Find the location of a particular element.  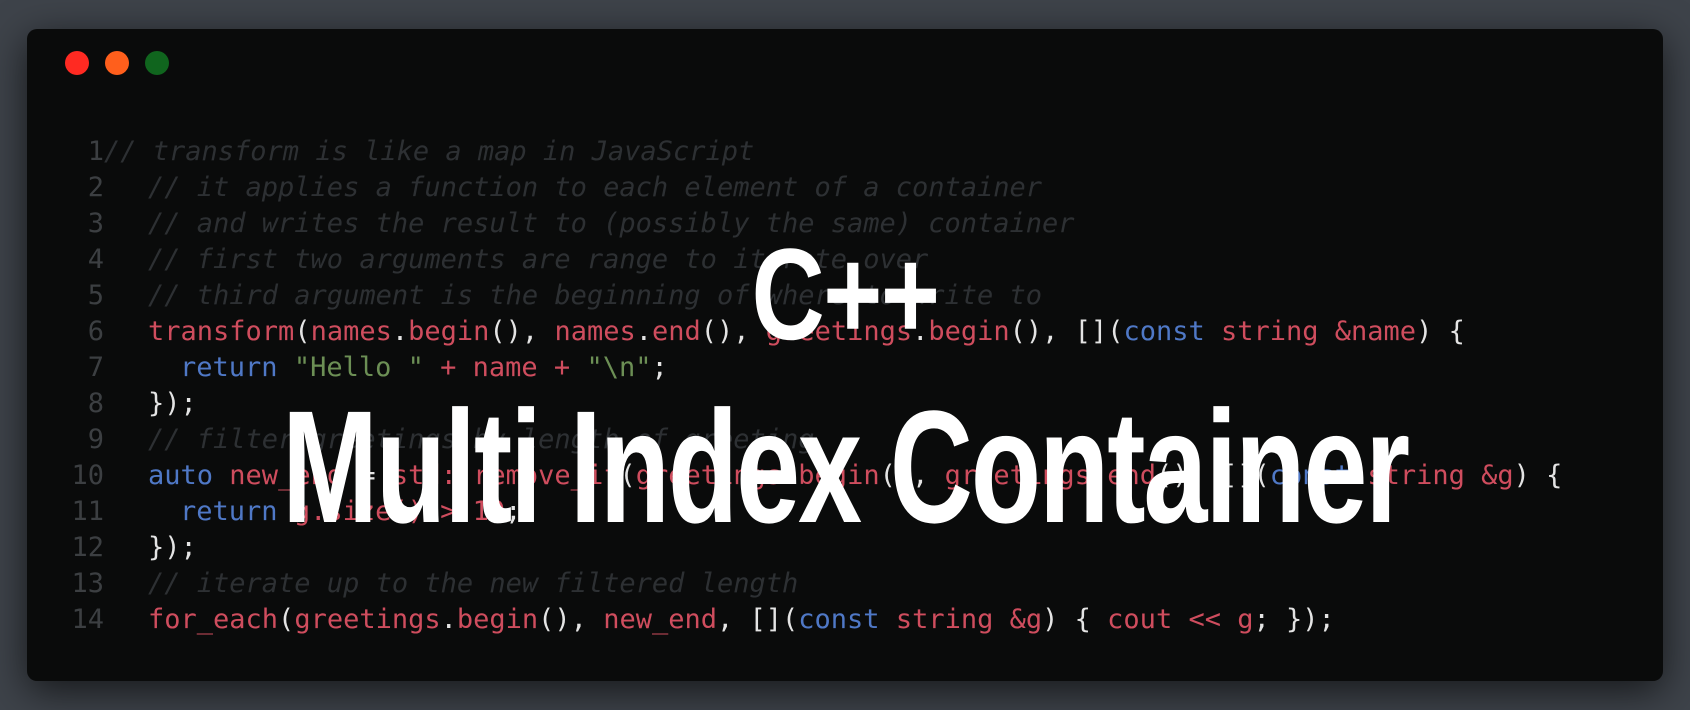

code-token-ident: std::remove_if is located at coordinates (505, 475).